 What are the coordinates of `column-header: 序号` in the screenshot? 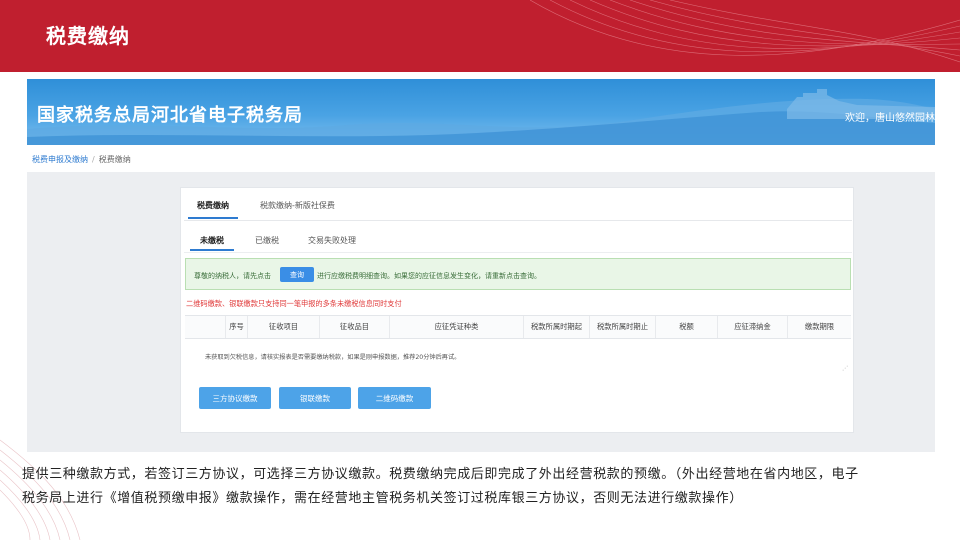 It's located at (236, 327).